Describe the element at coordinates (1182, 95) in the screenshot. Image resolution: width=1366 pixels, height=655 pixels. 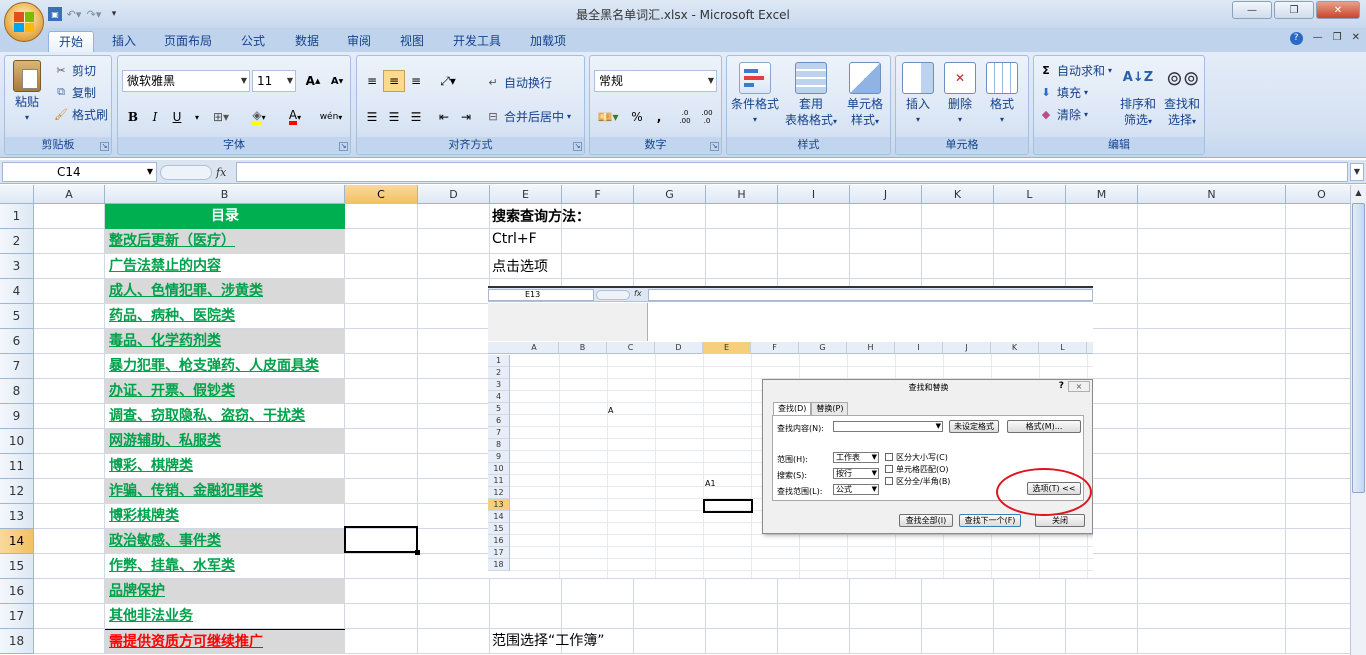
I see `find-select-button: ⊚⊚ 查找和 选择▾` at that location.